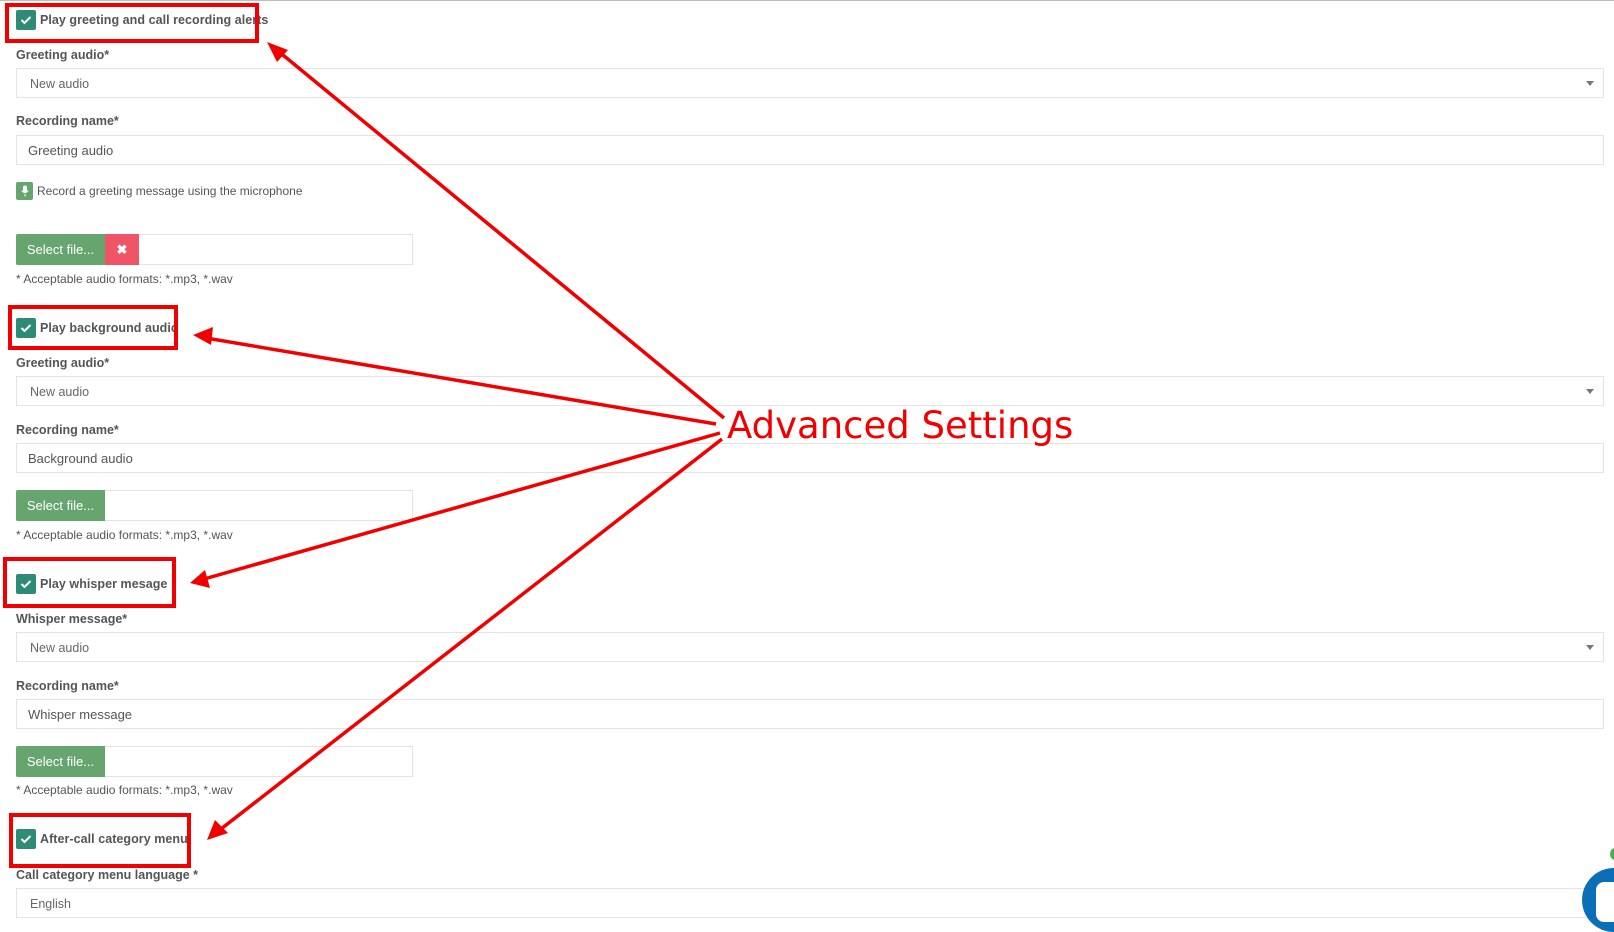 This screenshot has width=1614, height=932. What do you see at coordinates (900, 425) in the screenshot?
I see `advanced-settings-annotation: Advanced Settings` at bounding box center [900, 425].